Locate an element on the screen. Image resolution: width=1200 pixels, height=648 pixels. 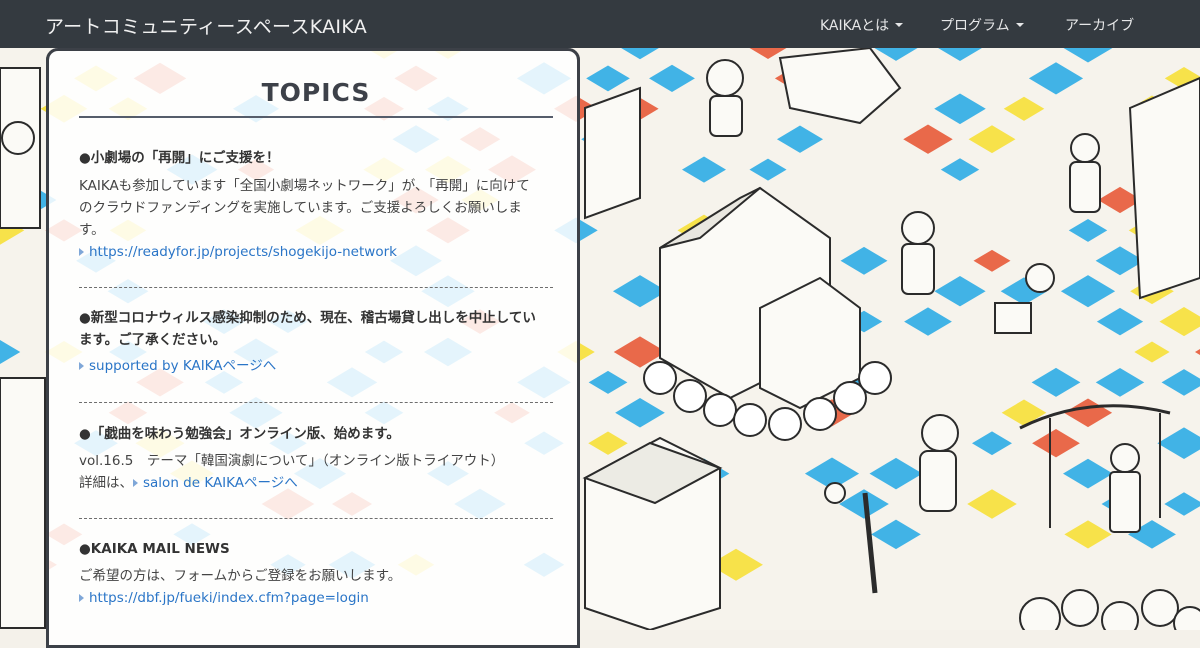
topic-link-salon-de-kaika: salon de KAIKAページへ is located at coordinates (215, 483).